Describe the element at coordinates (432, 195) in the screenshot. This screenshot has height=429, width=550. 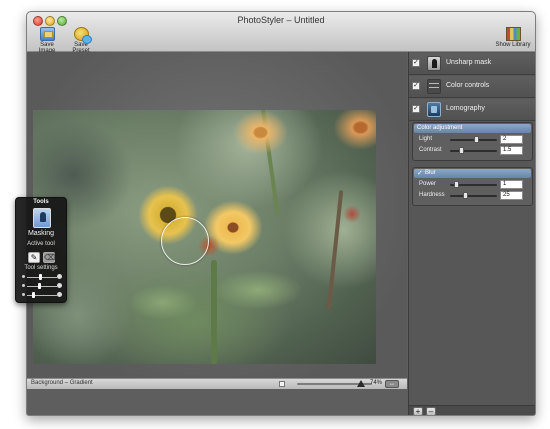
I see `hardness-label: Hardness` at that location.